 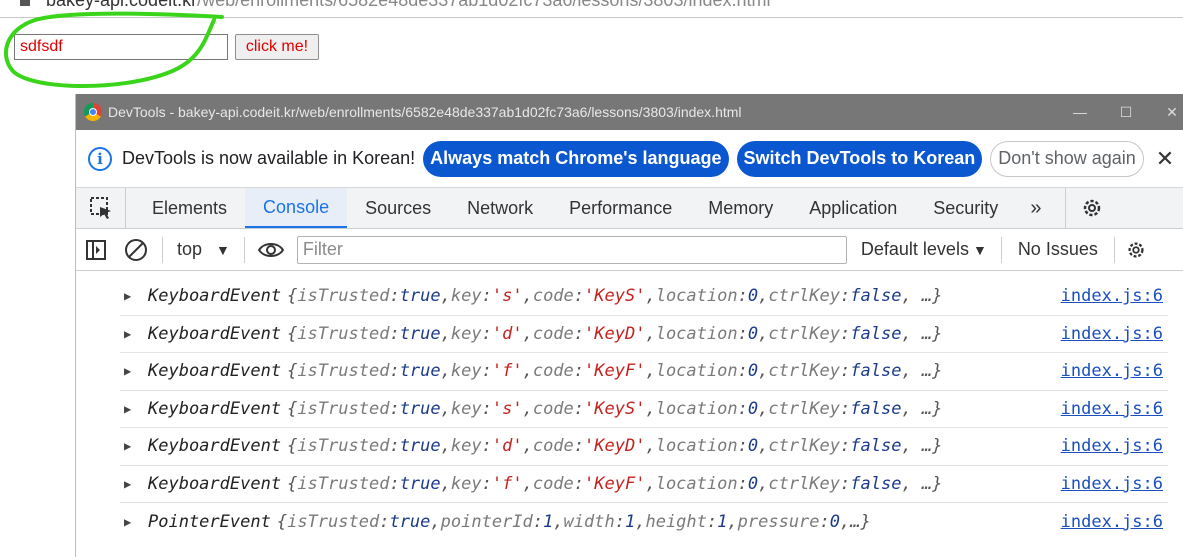 I want to click on context-select: top ▼, so click(x=203, y=249).